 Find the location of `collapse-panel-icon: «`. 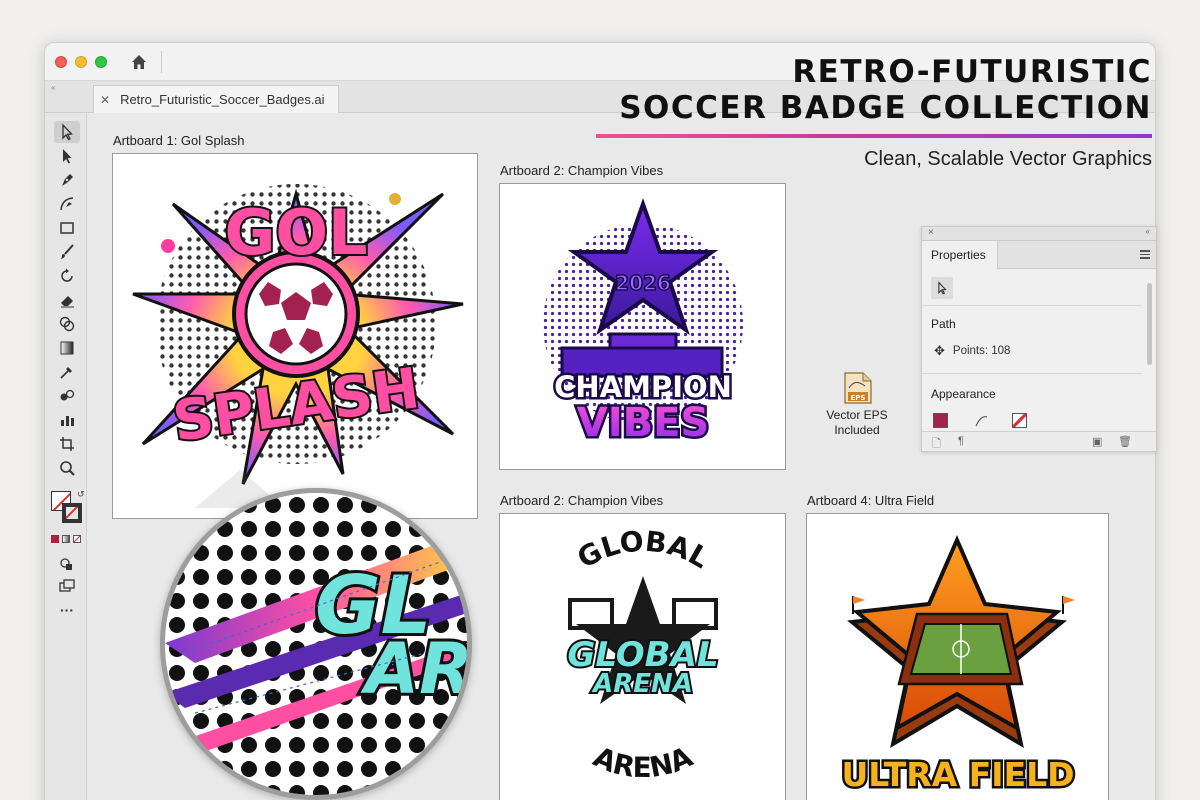

collapse-panel-icon: « is located at coordinates (1148, 231).